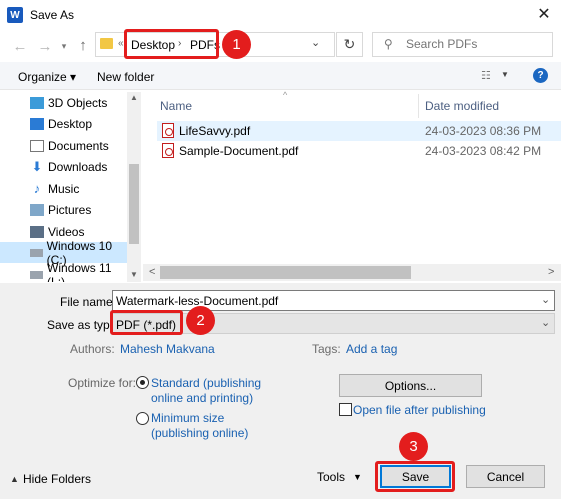 This screenshot has width=561, height=499. Describe the element at coordinates (315, 42) in the screenshot. I see `address-dropdown-icon: ⌄` at that location.